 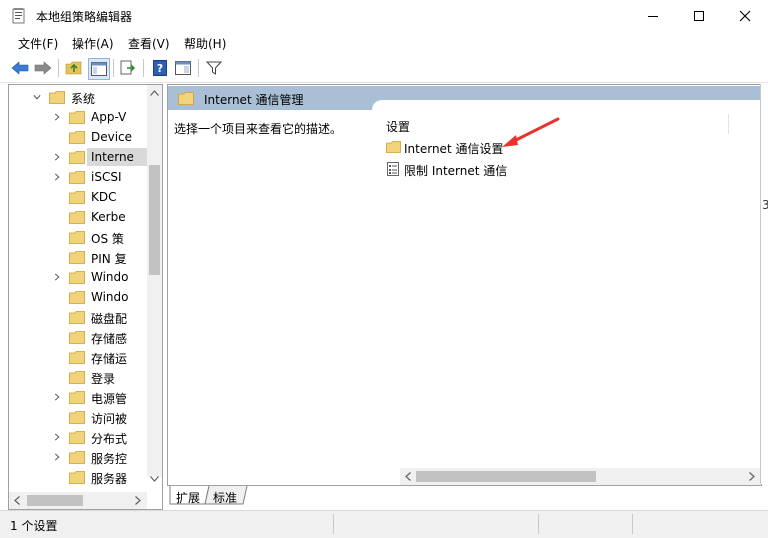 What do you see at coordinates (20, 68) in the screenshot?
I see `back-button` at bounding box center [20, 68].